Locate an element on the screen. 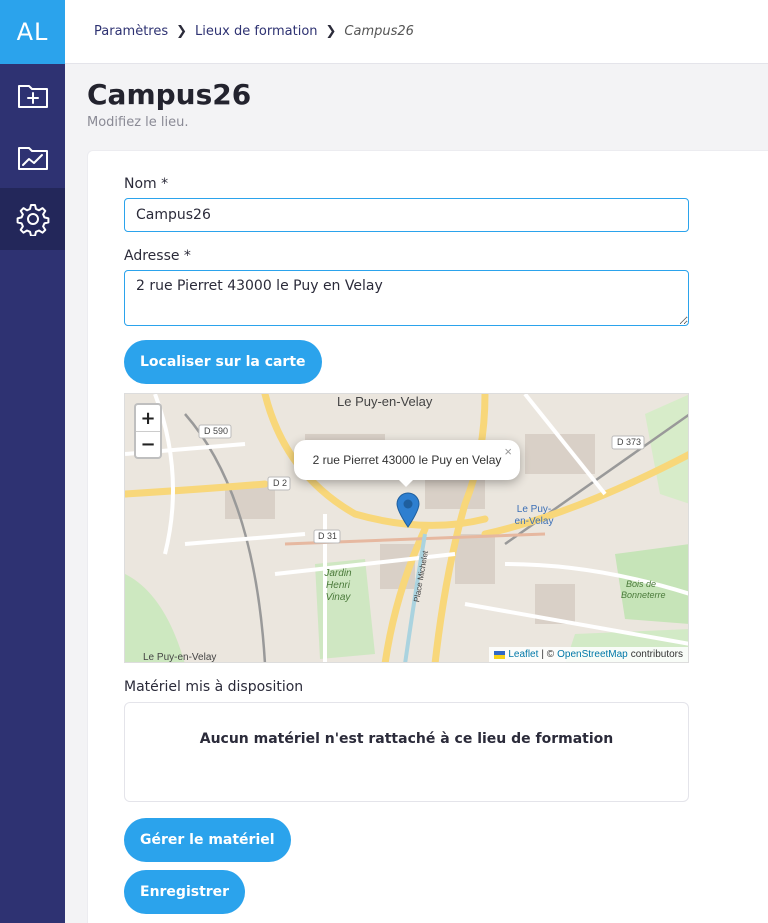  map-popup: 2 rue Pierret 43000 le Puy en Velay × is located at coordinates (407, 460).